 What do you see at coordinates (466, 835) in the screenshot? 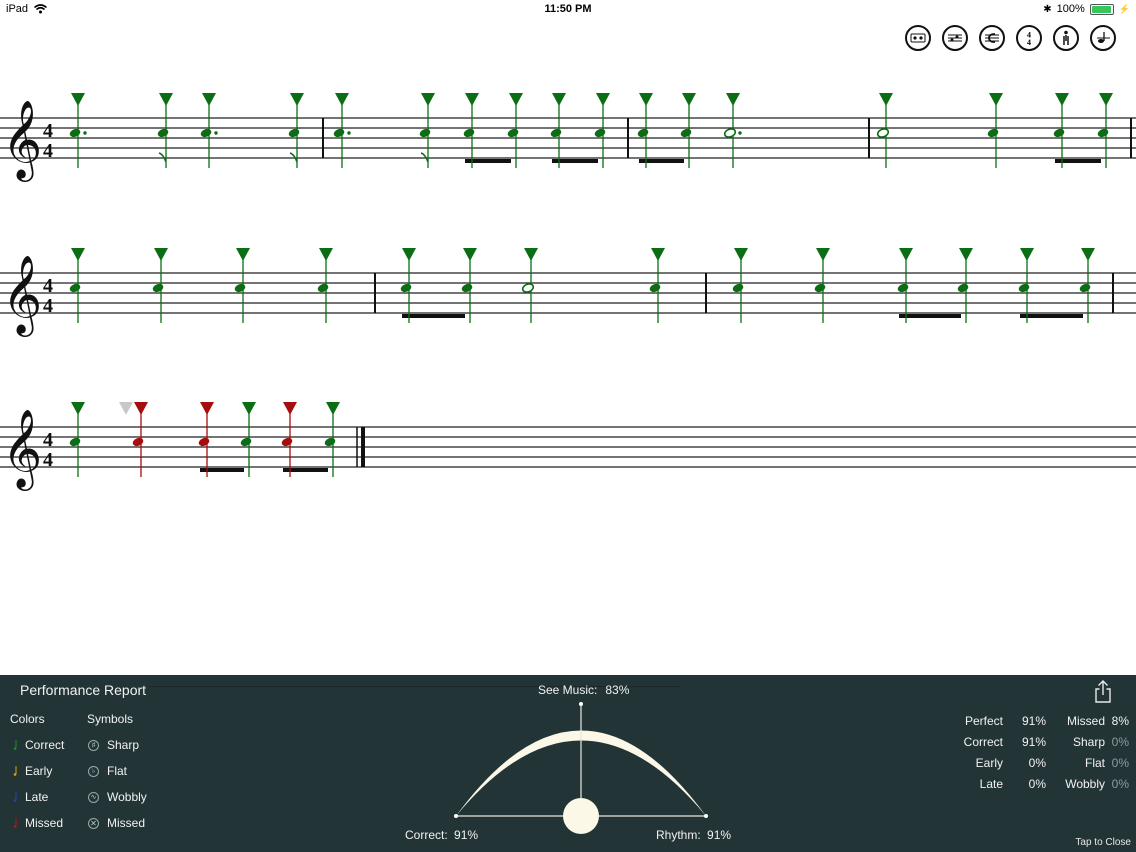
I see `correct-summary-value: 91%` at bounding box center [466, 835].